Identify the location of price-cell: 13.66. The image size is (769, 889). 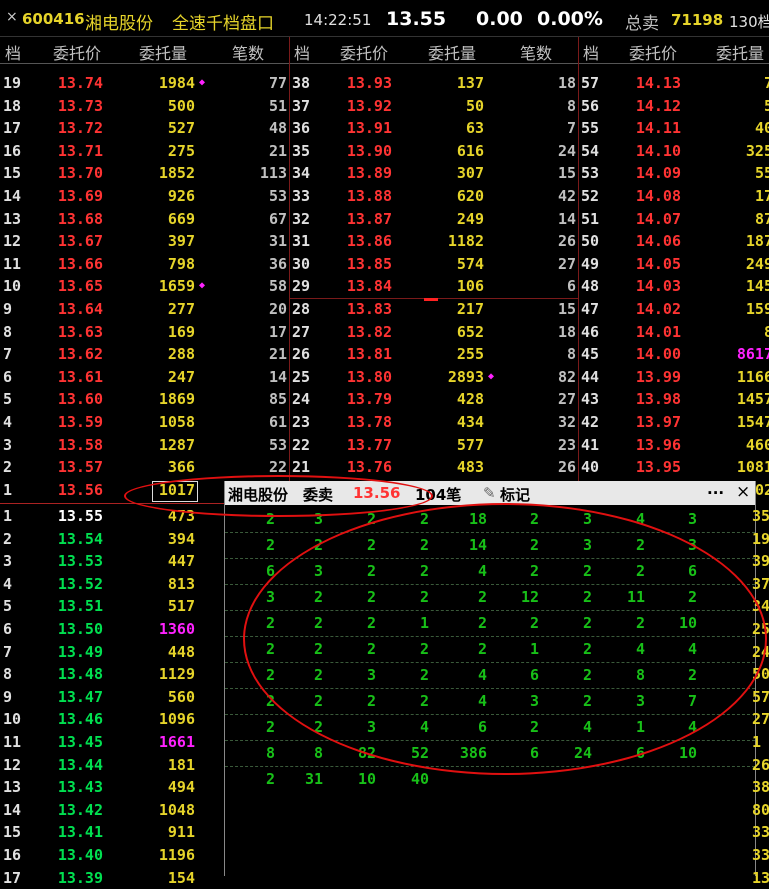
(80, 263).